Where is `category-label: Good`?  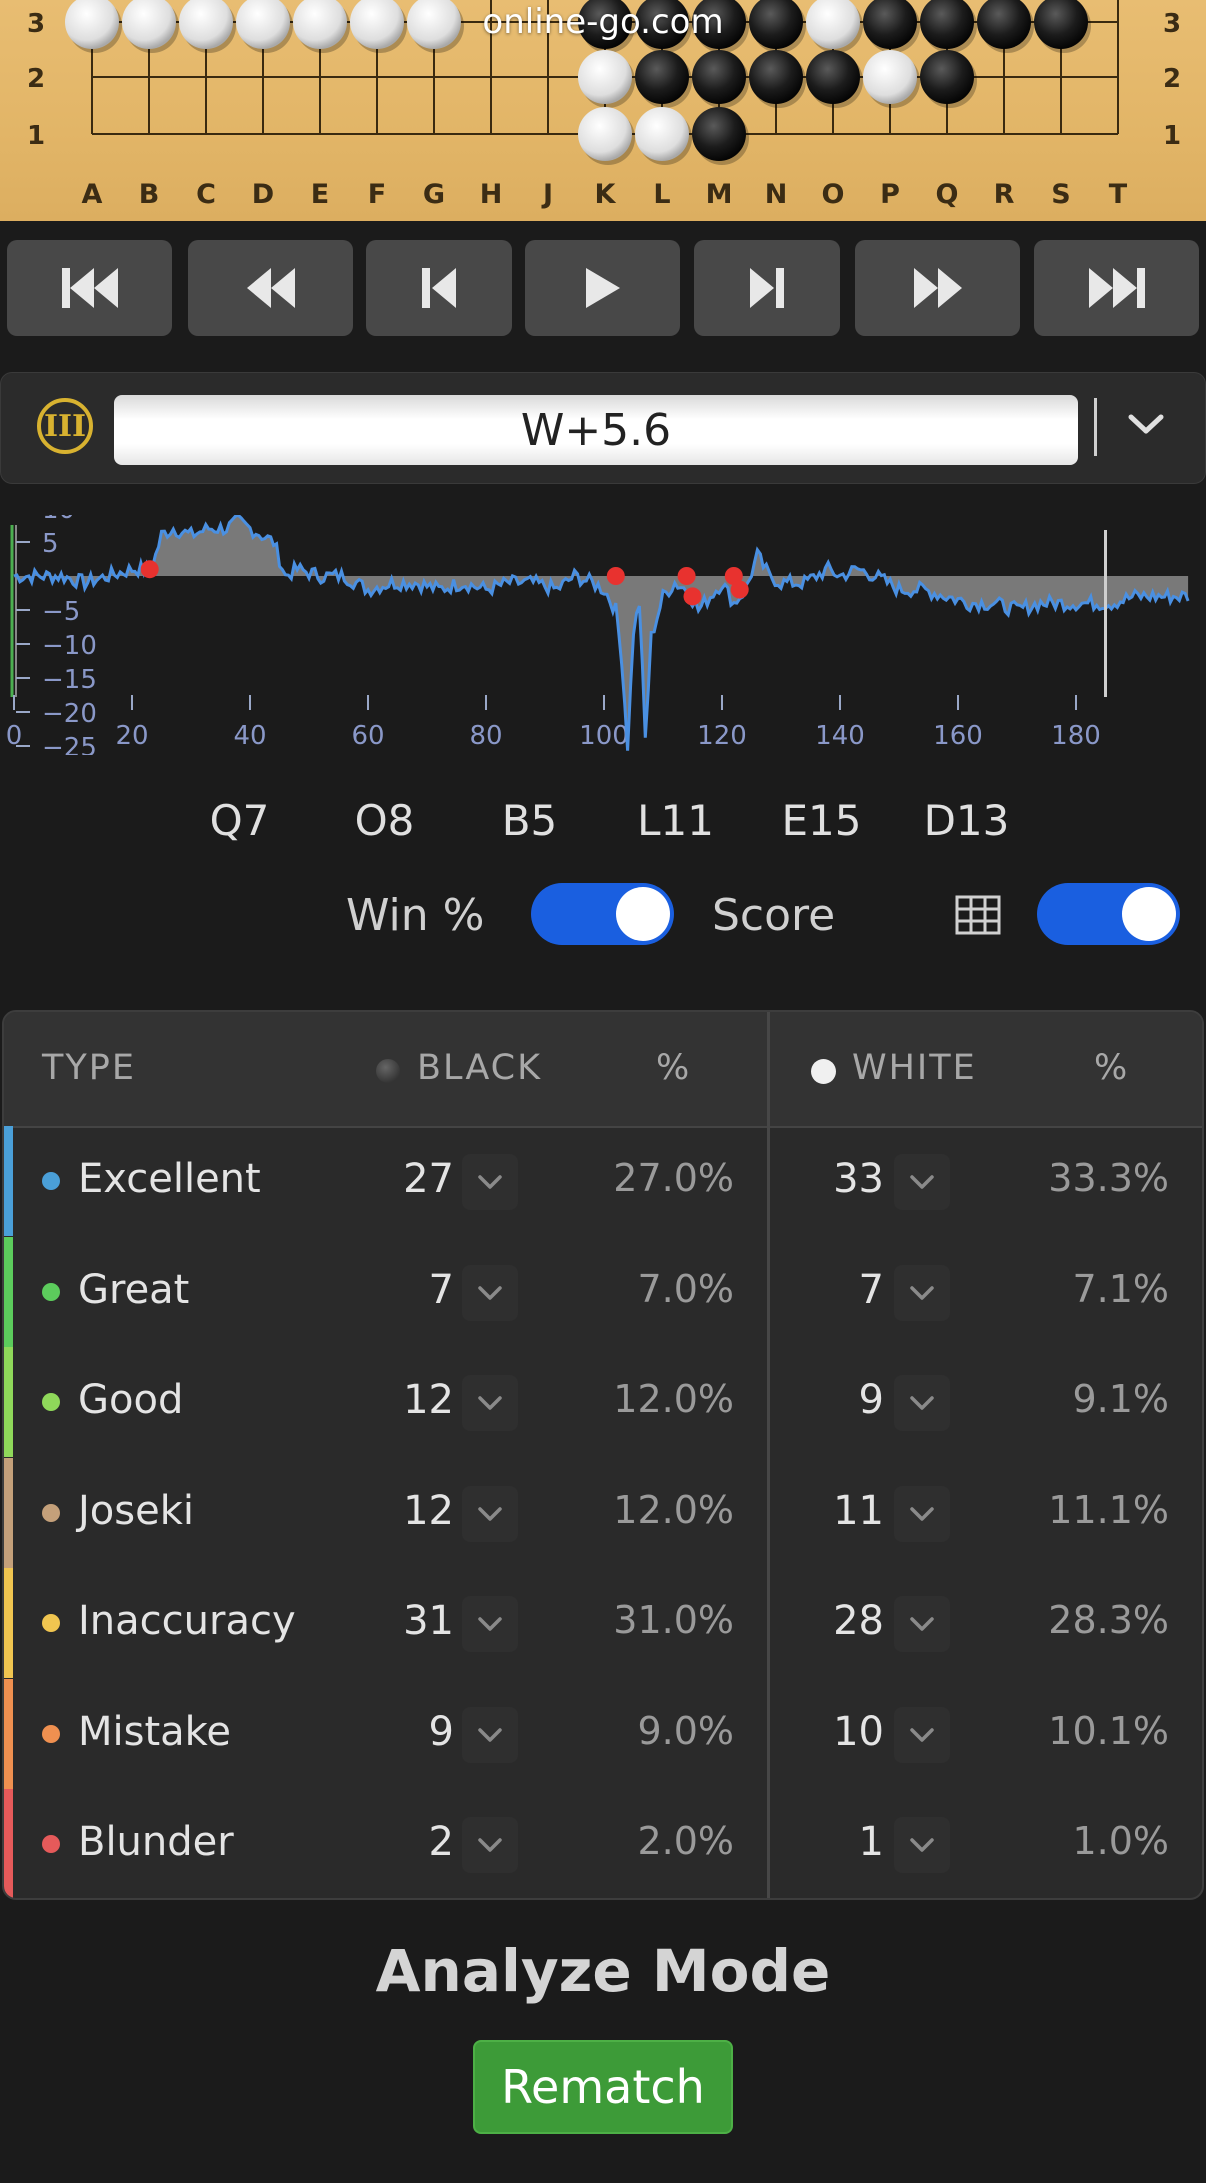
category-label: Good is located at coordinates (131, 1400).